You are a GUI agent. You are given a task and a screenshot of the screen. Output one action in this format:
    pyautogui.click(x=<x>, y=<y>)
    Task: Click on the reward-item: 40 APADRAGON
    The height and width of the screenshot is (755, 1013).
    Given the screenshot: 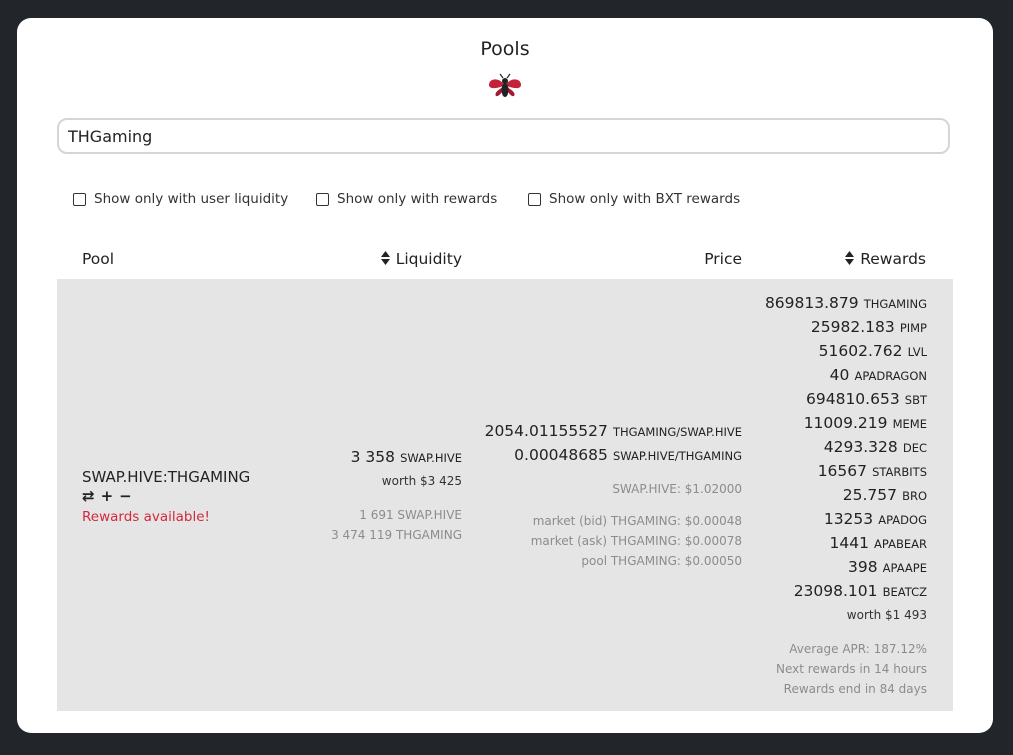 What is the action you would take?
    pyautogui.click(x=878, y=374)
    